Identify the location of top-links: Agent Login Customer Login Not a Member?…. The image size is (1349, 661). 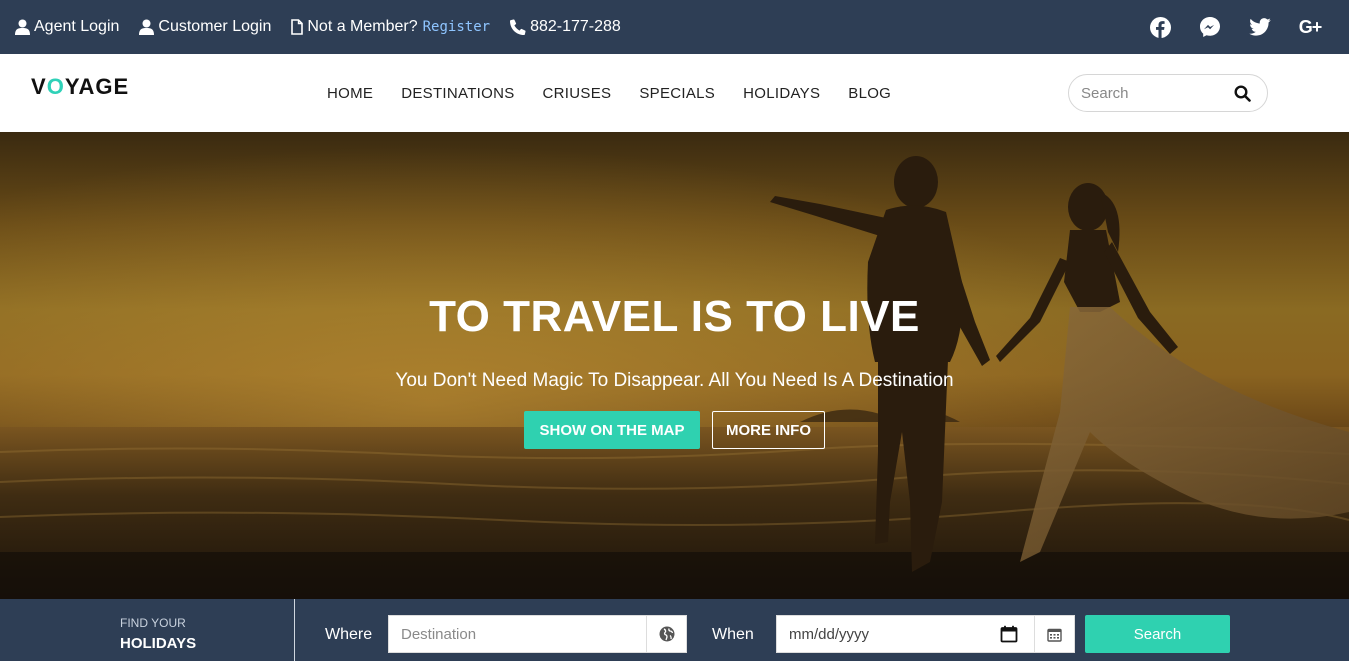
(328, 27).